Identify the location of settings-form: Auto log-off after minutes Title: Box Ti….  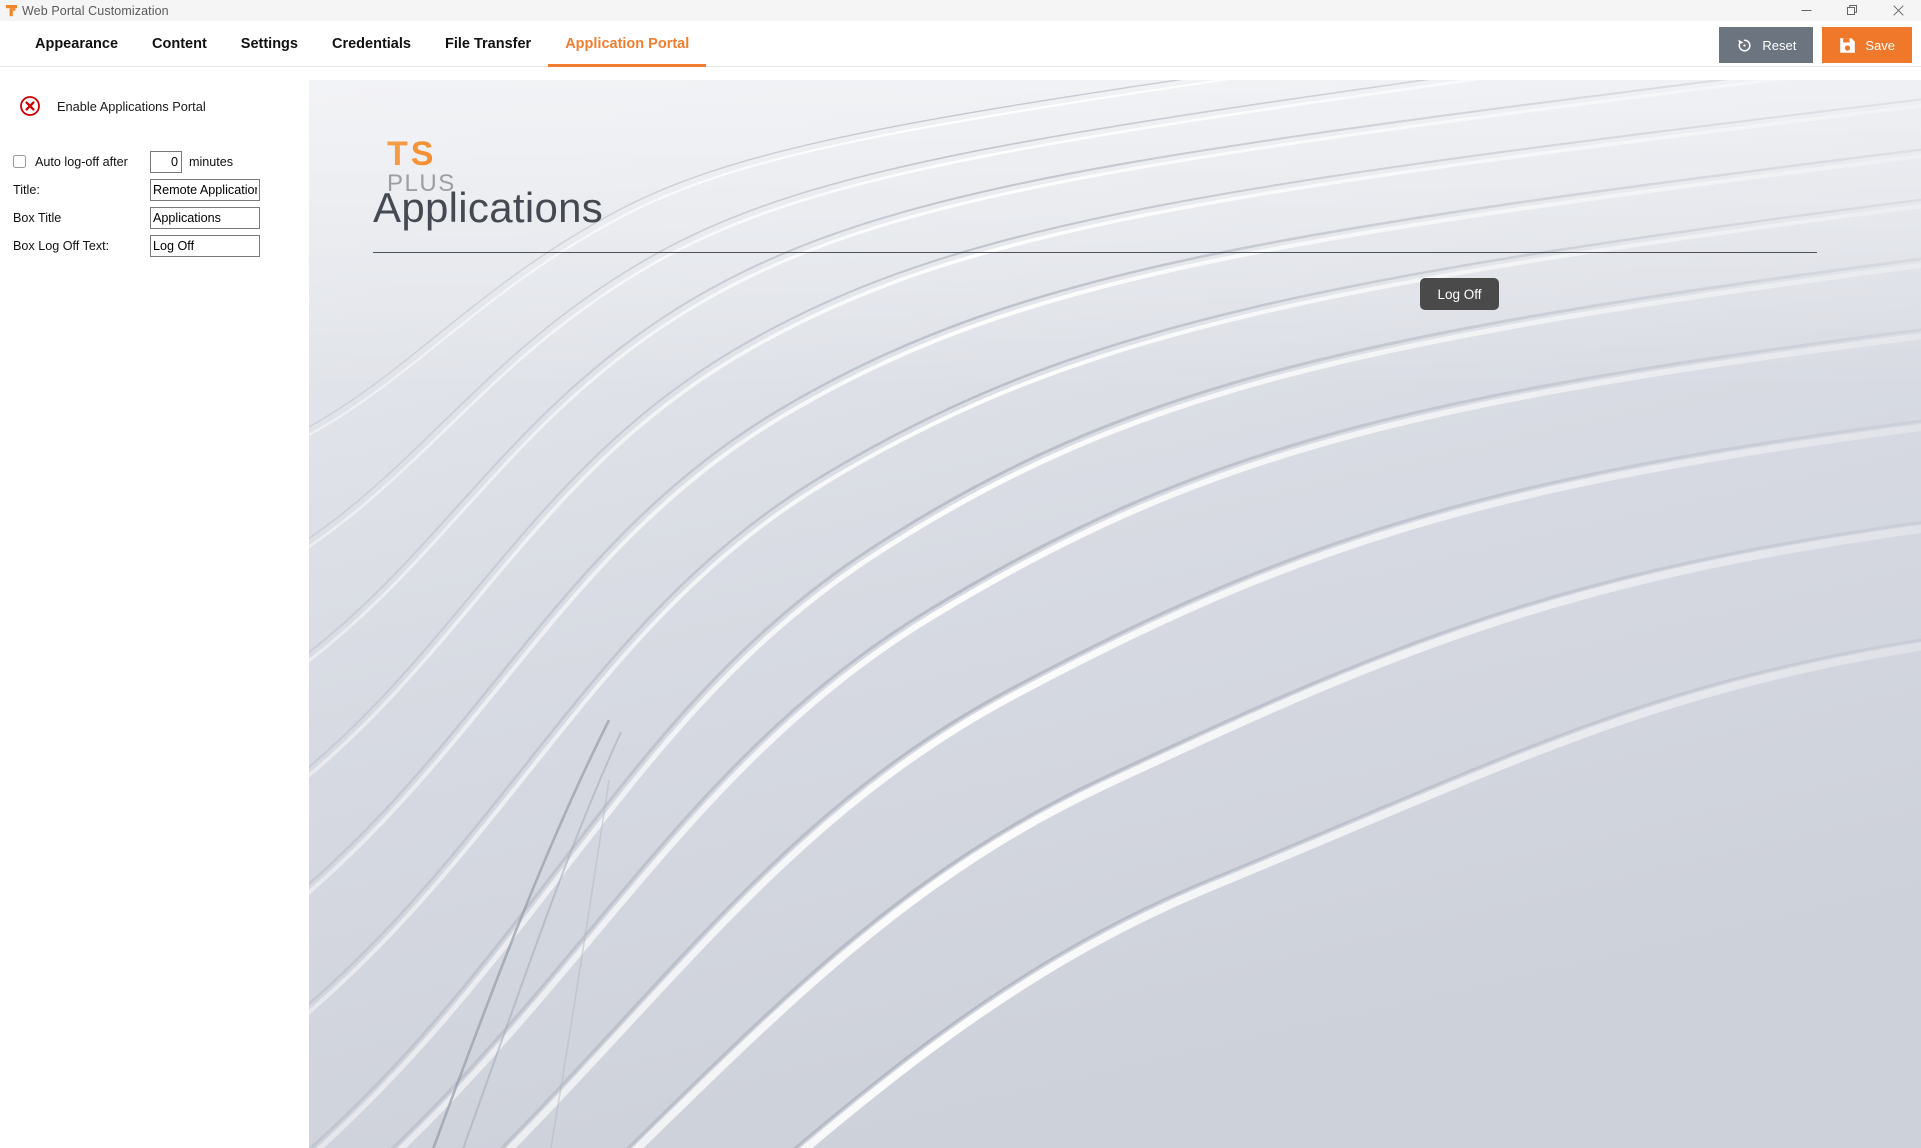
(158, 206).